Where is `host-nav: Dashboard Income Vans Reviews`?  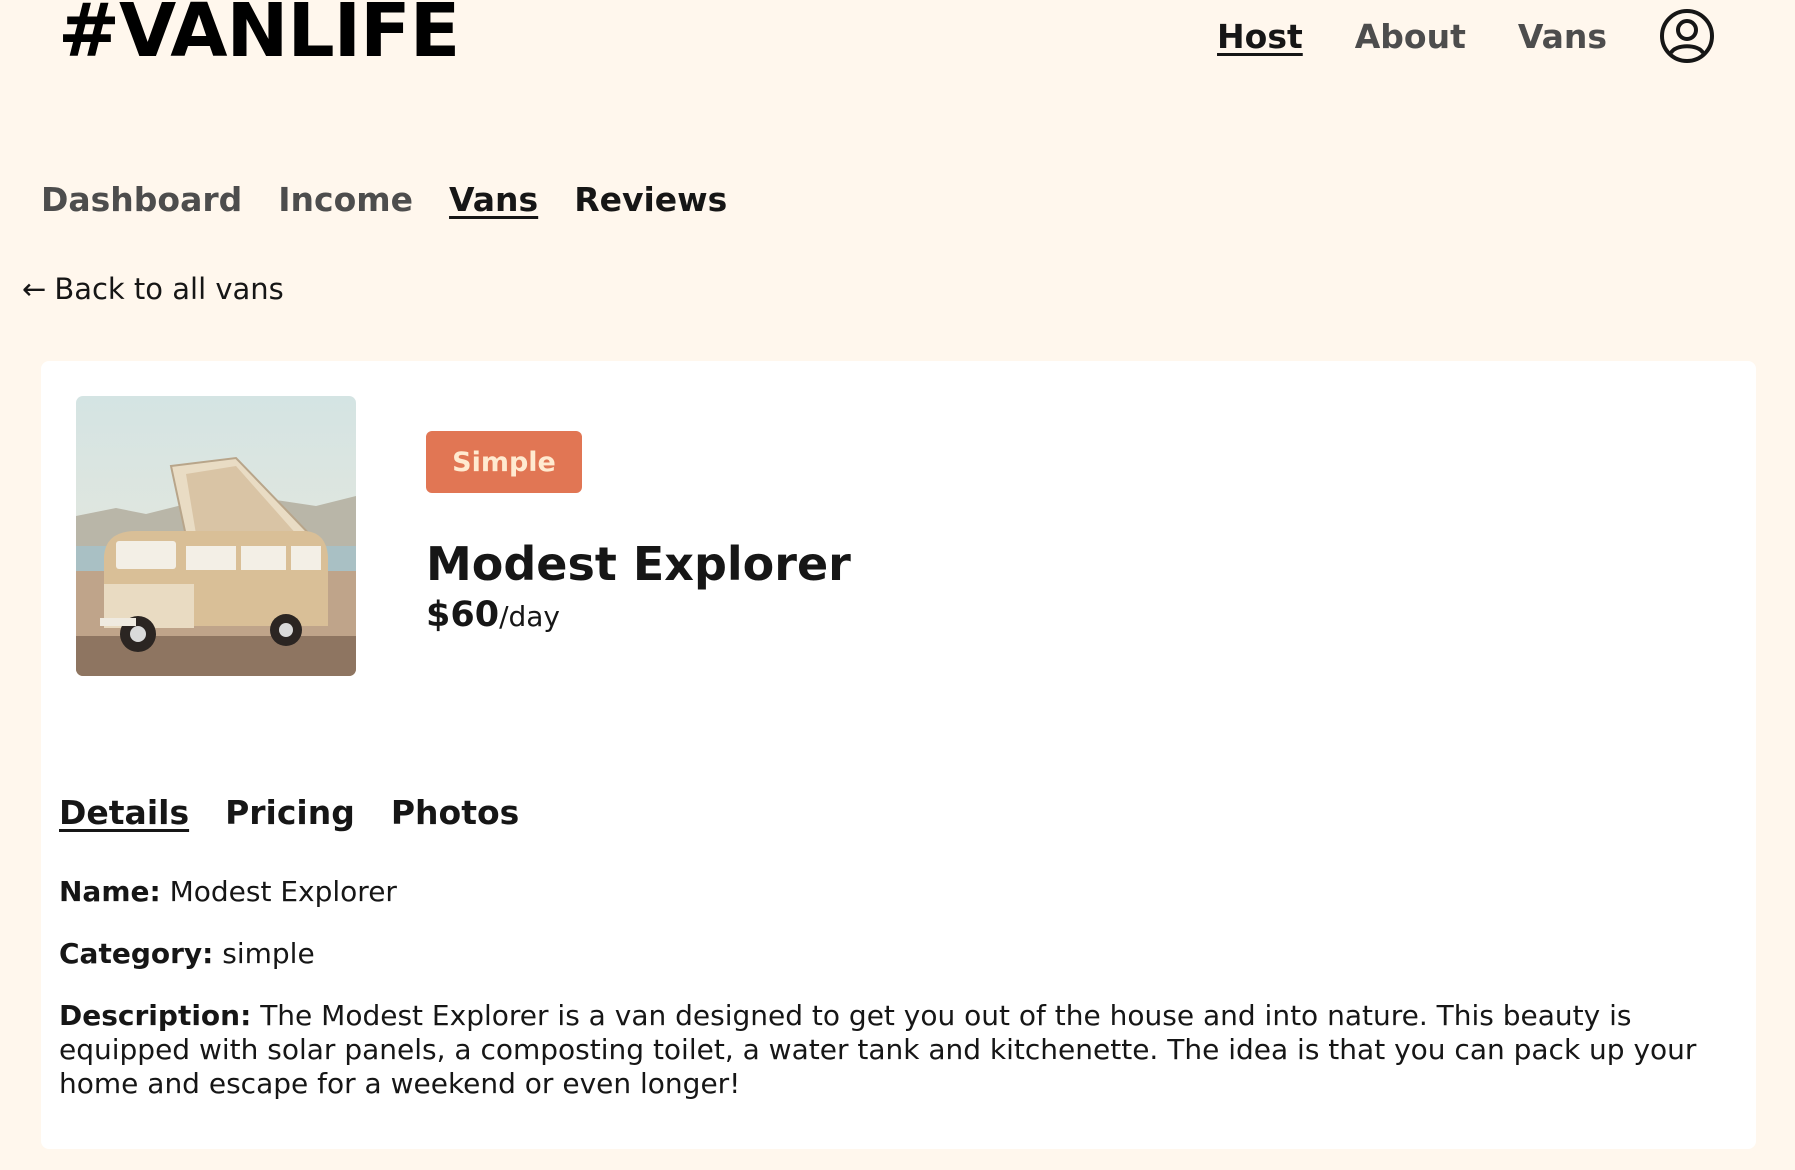 host-nav: Dashboard Income Vans Reviews is located at coordinates (384, 199).